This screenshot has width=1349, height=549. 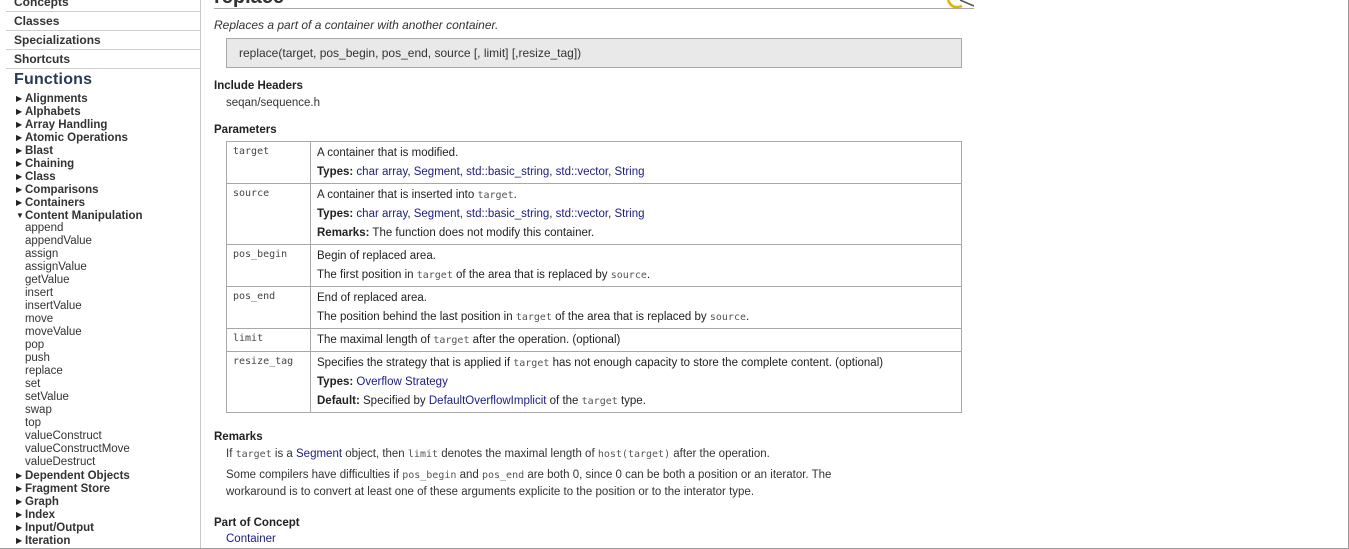 I want to click on tree-item: ▶ Alphabets, so click(x=108, y=111).